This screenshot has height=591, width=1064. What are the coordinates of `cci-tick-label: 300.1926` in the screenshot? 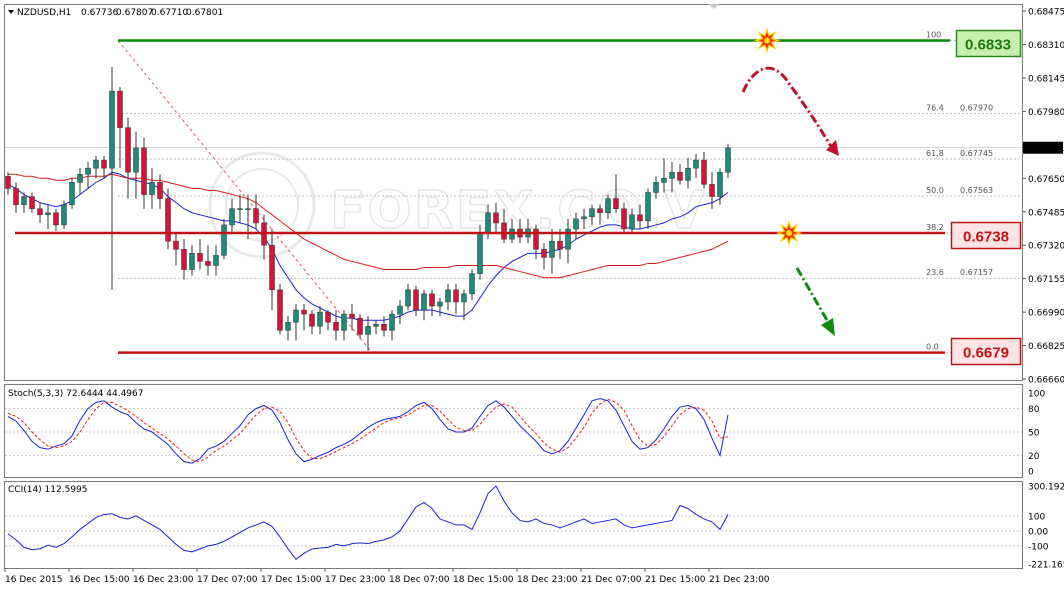 It's located at (1046, 488).